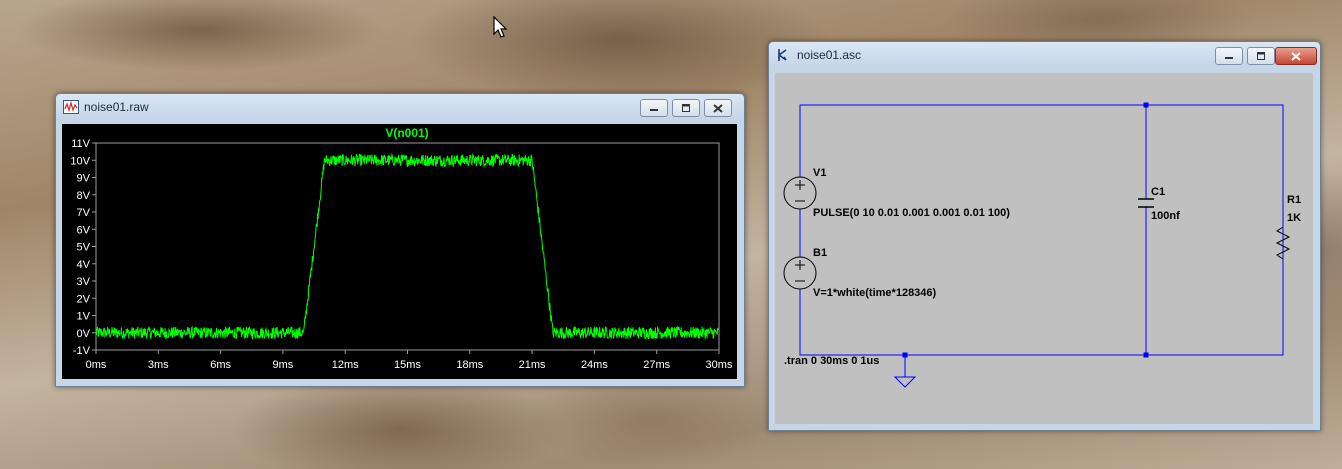 The width and height of the screenshot is (1342, 469). I want to click on simulation-directive: .tran 0 30ms 0 1us, so click(831, 361).